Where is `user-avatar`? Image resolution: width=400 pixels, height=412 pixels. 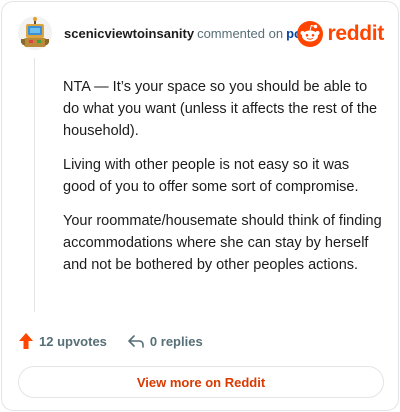
user-avatar is located at coordinates (35, 33).